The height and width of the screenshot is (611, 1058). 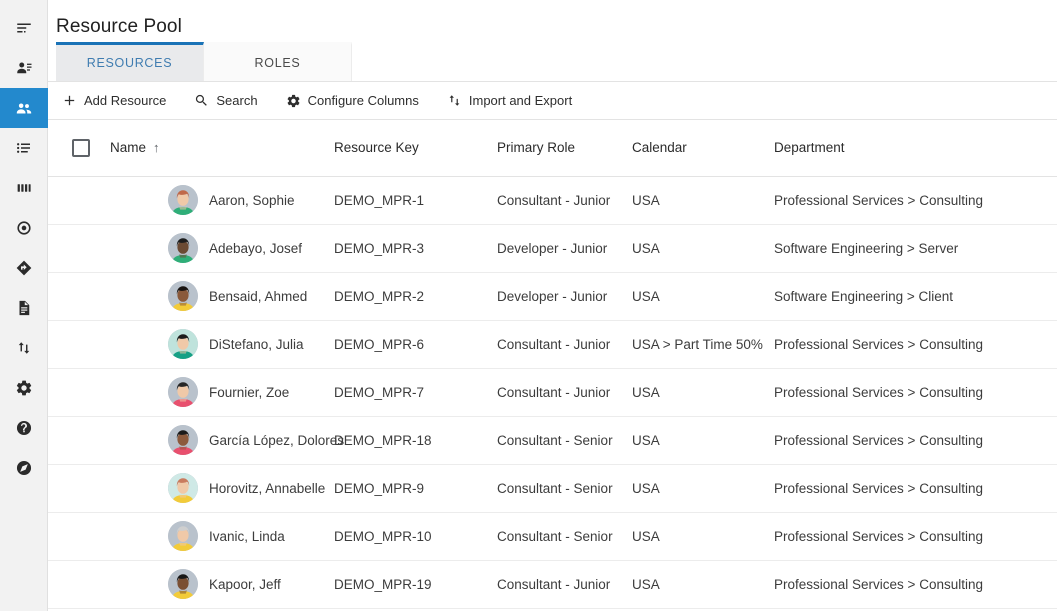 I want to click on cell-department: Software Engineering > Server, so click(x=916, y=248).